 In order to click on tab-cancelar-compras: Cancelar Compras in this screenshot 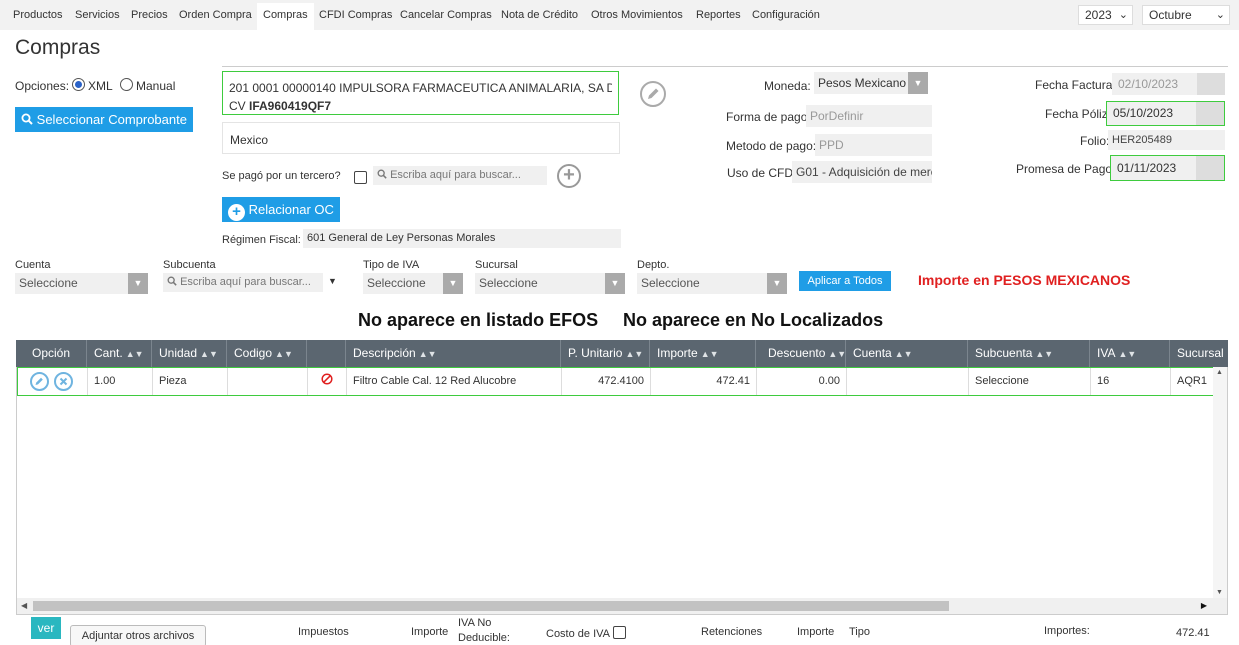, I will do `click(446, 15)`.